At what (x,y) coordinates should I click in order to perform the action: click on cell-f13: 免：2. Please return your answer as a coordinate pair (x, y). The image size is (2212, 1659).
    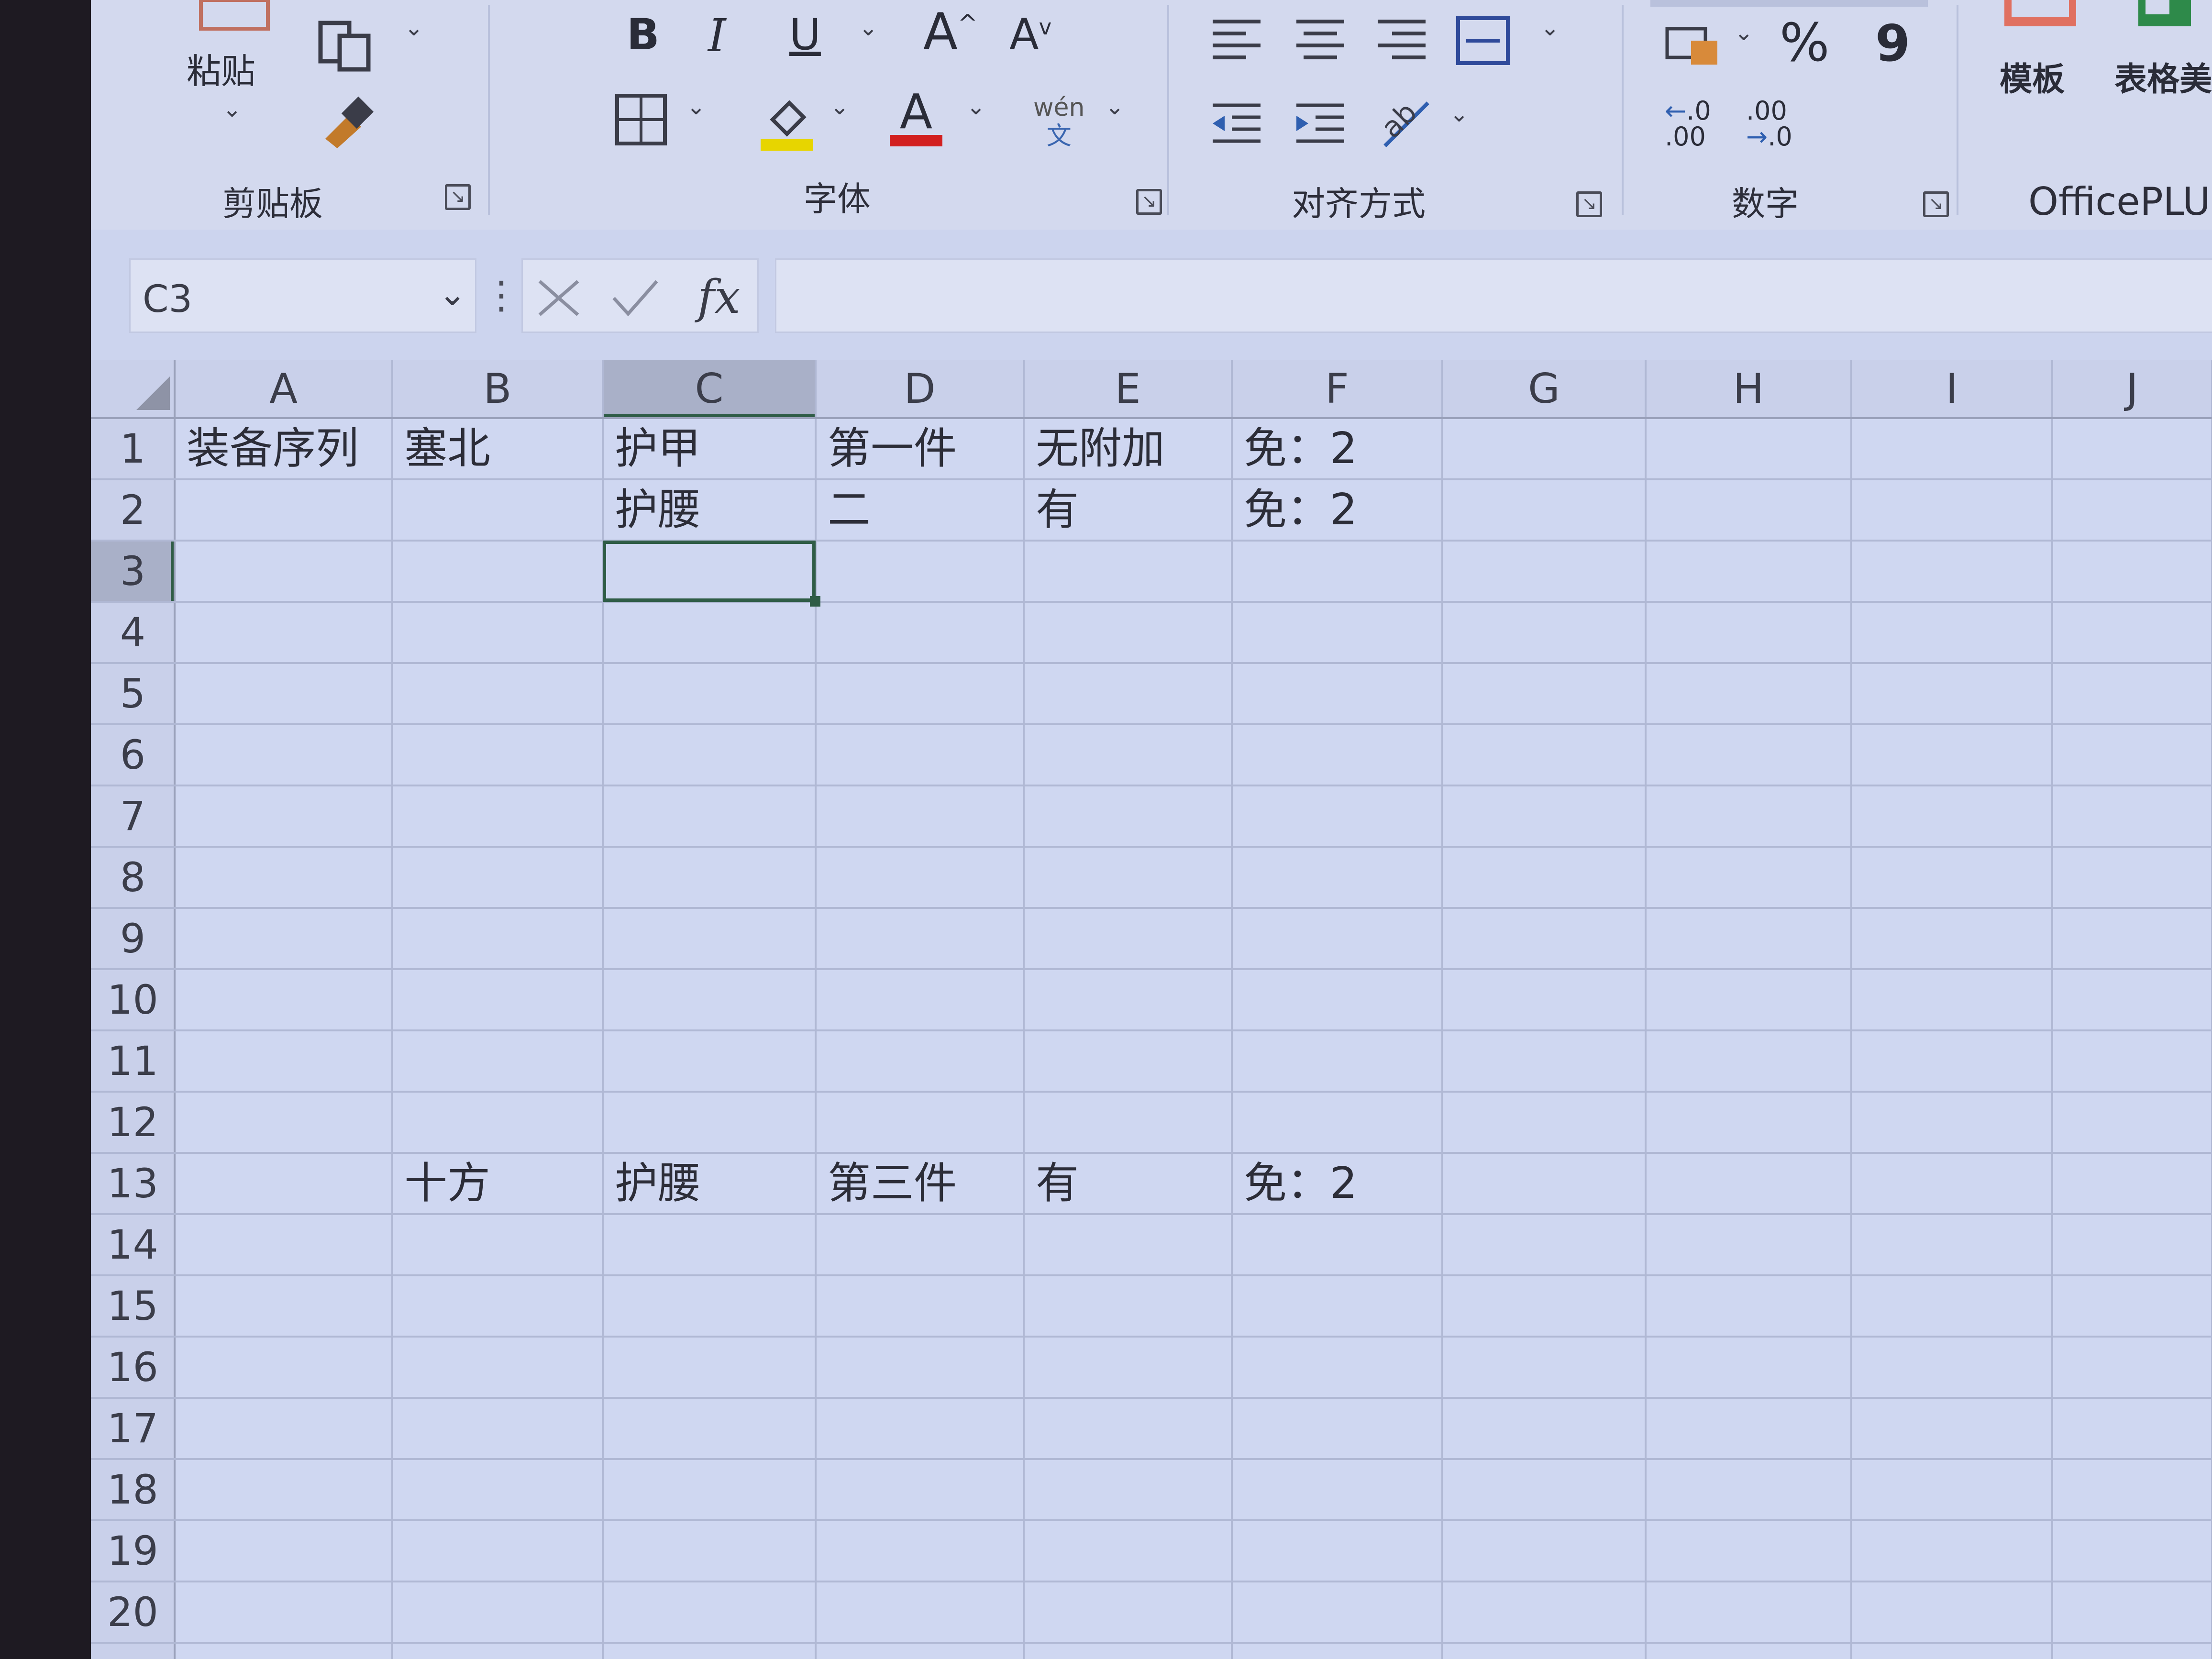
    Looking at the image, I should click on (1294, 1183).